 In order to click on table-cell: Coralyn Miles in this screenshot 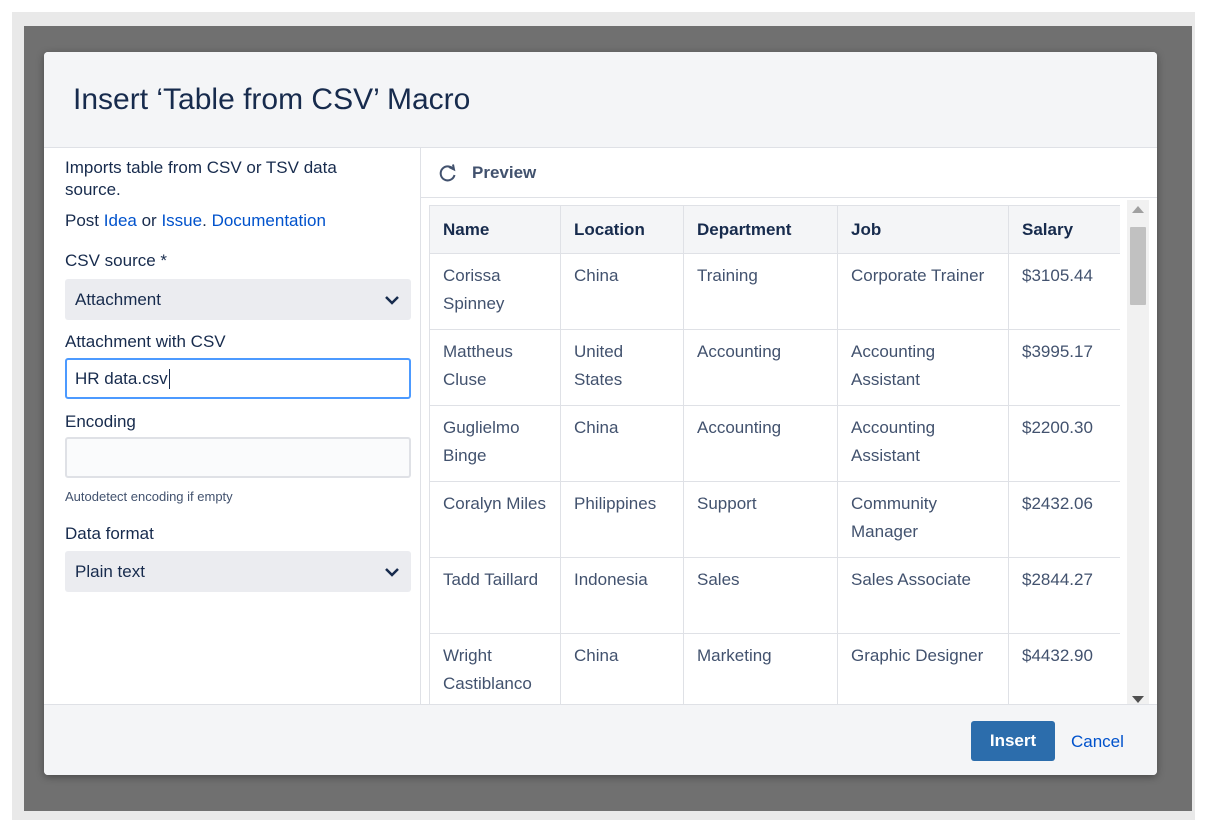, I will do `click(495, 519)`.